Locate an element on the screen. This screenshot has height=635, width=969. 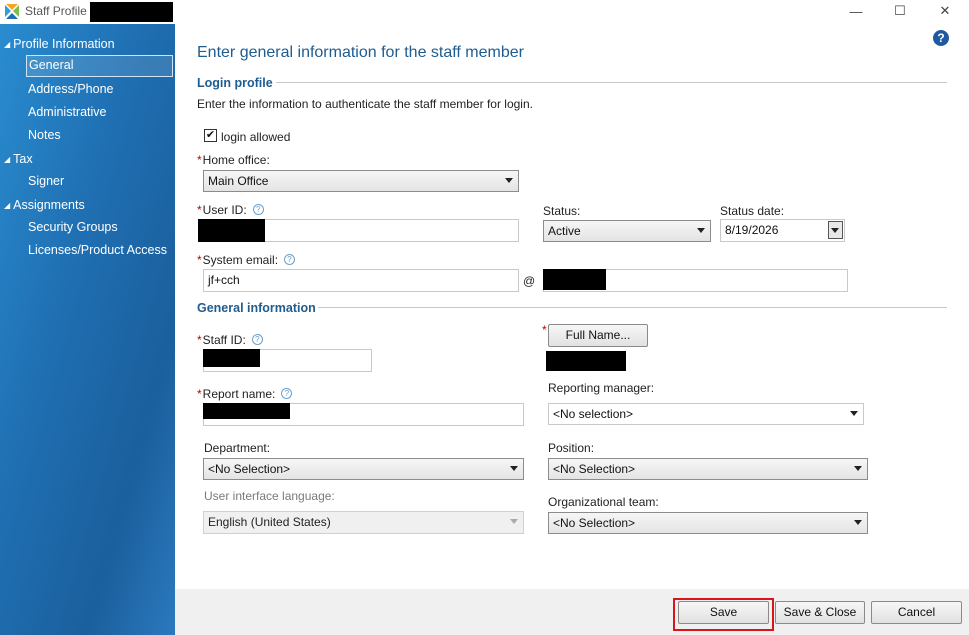
sidebar-item-signer: Signer is located at coordinates (46, 181).